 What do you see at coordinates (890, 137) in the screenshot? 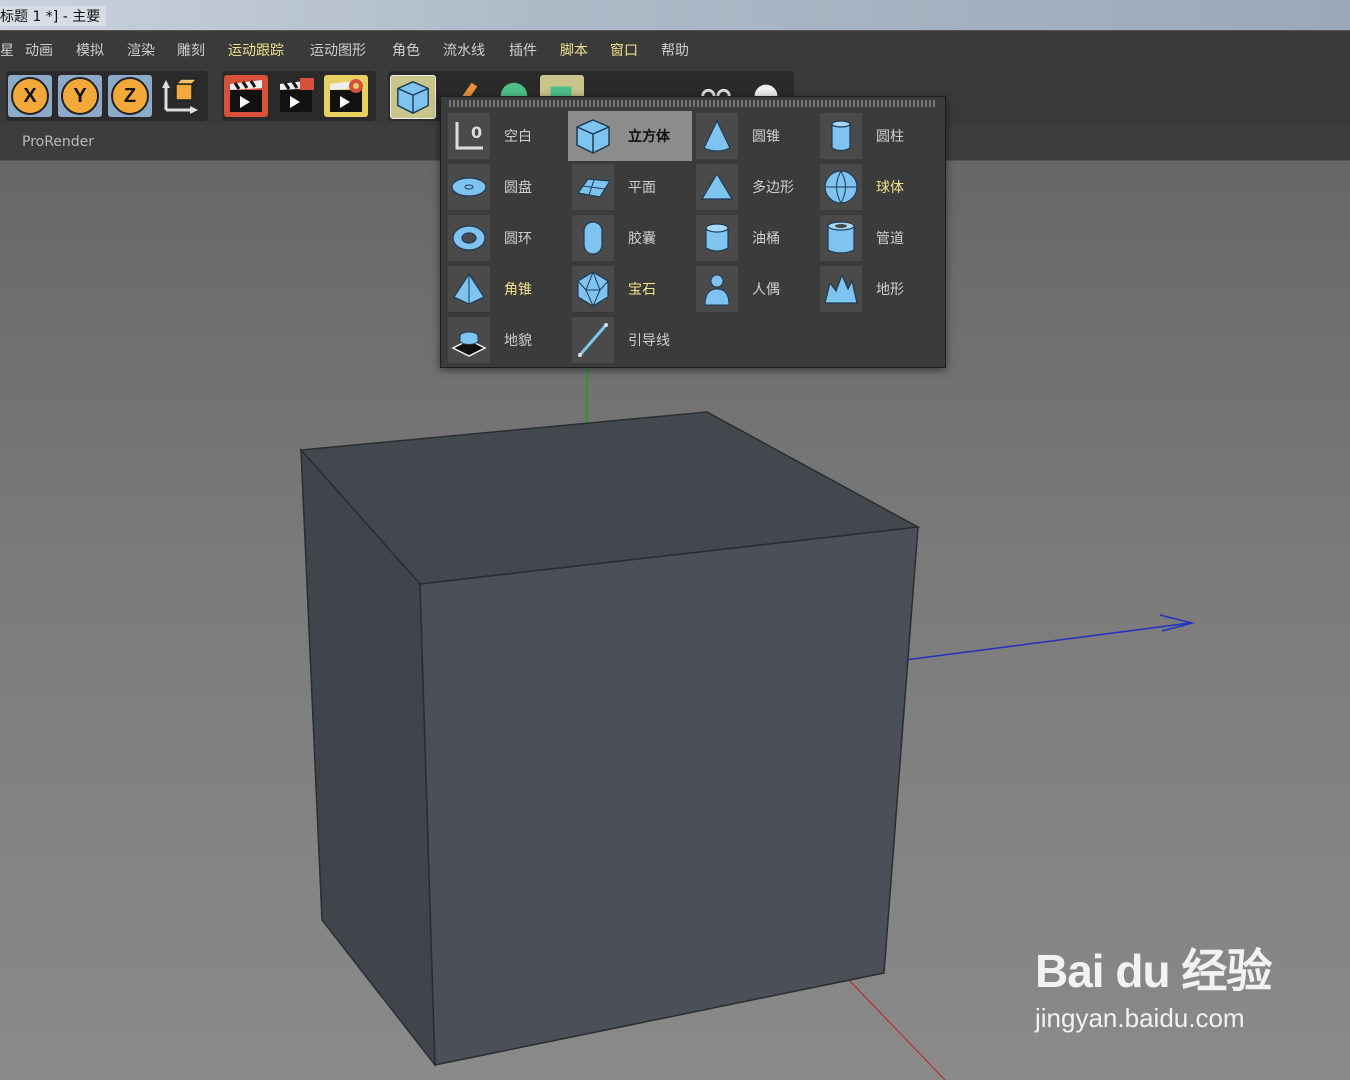
I see `primitive-label: 圆柱` at bounding box center [890, 137].